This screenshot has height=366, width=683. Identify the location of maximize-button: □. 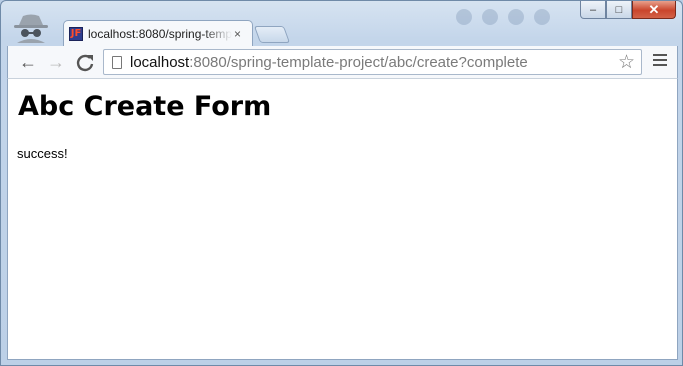
(619, 10).